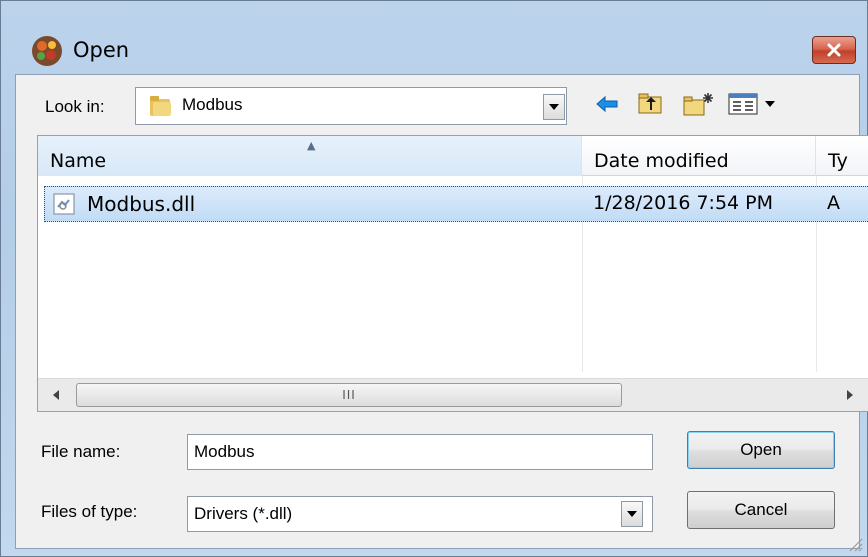  Describe the element at coordinates (81, 451) in the screenshot. I see `filename-label: File name:` at that location.